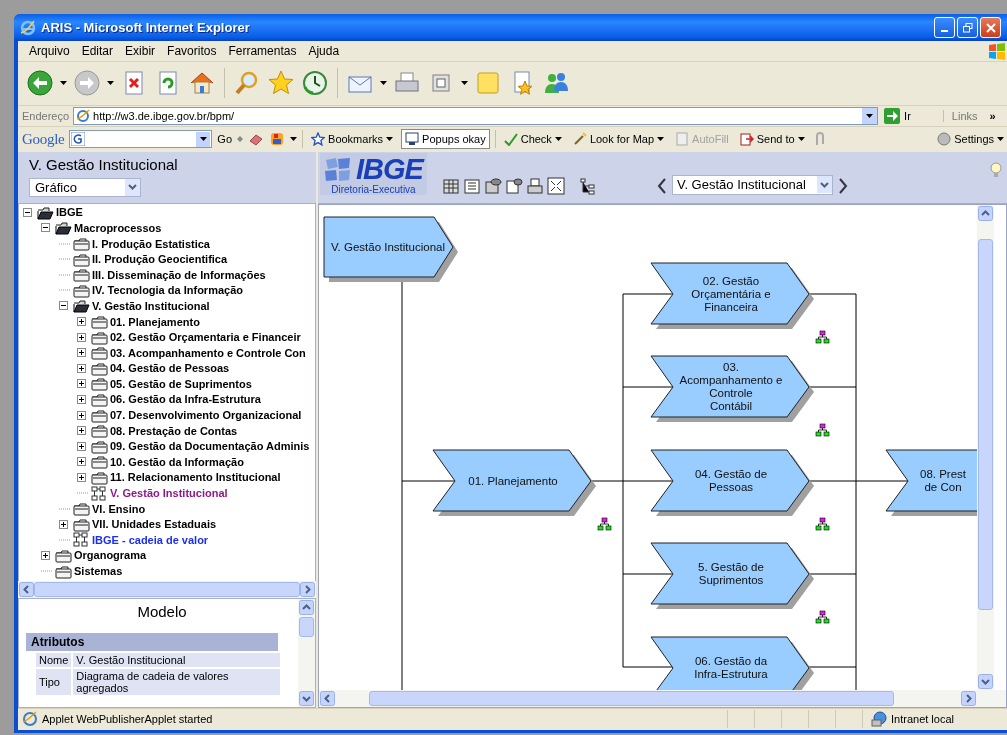 The width and height of the screenshot is (1007, 735). I want to click on tree-icon, so click(587, 185).